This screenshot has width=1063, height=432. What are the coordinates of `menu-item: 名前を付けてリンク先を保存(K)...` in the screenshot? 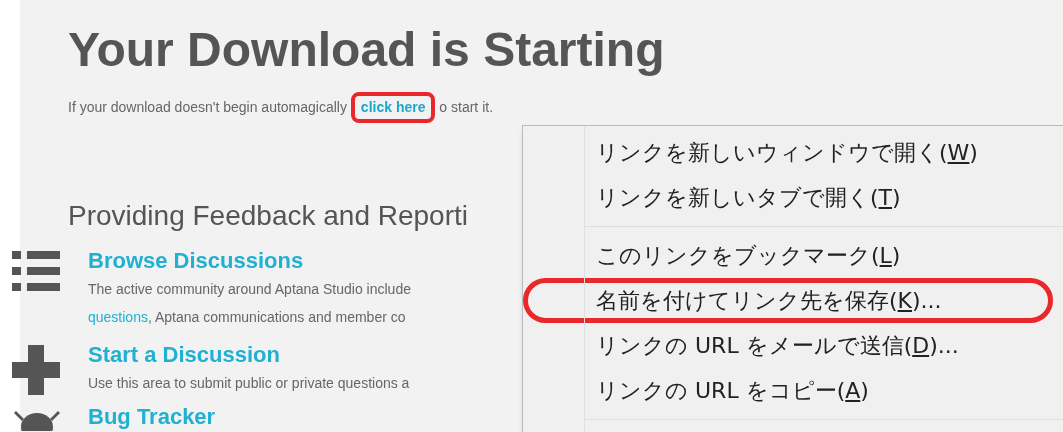 It's located at (788, 300).